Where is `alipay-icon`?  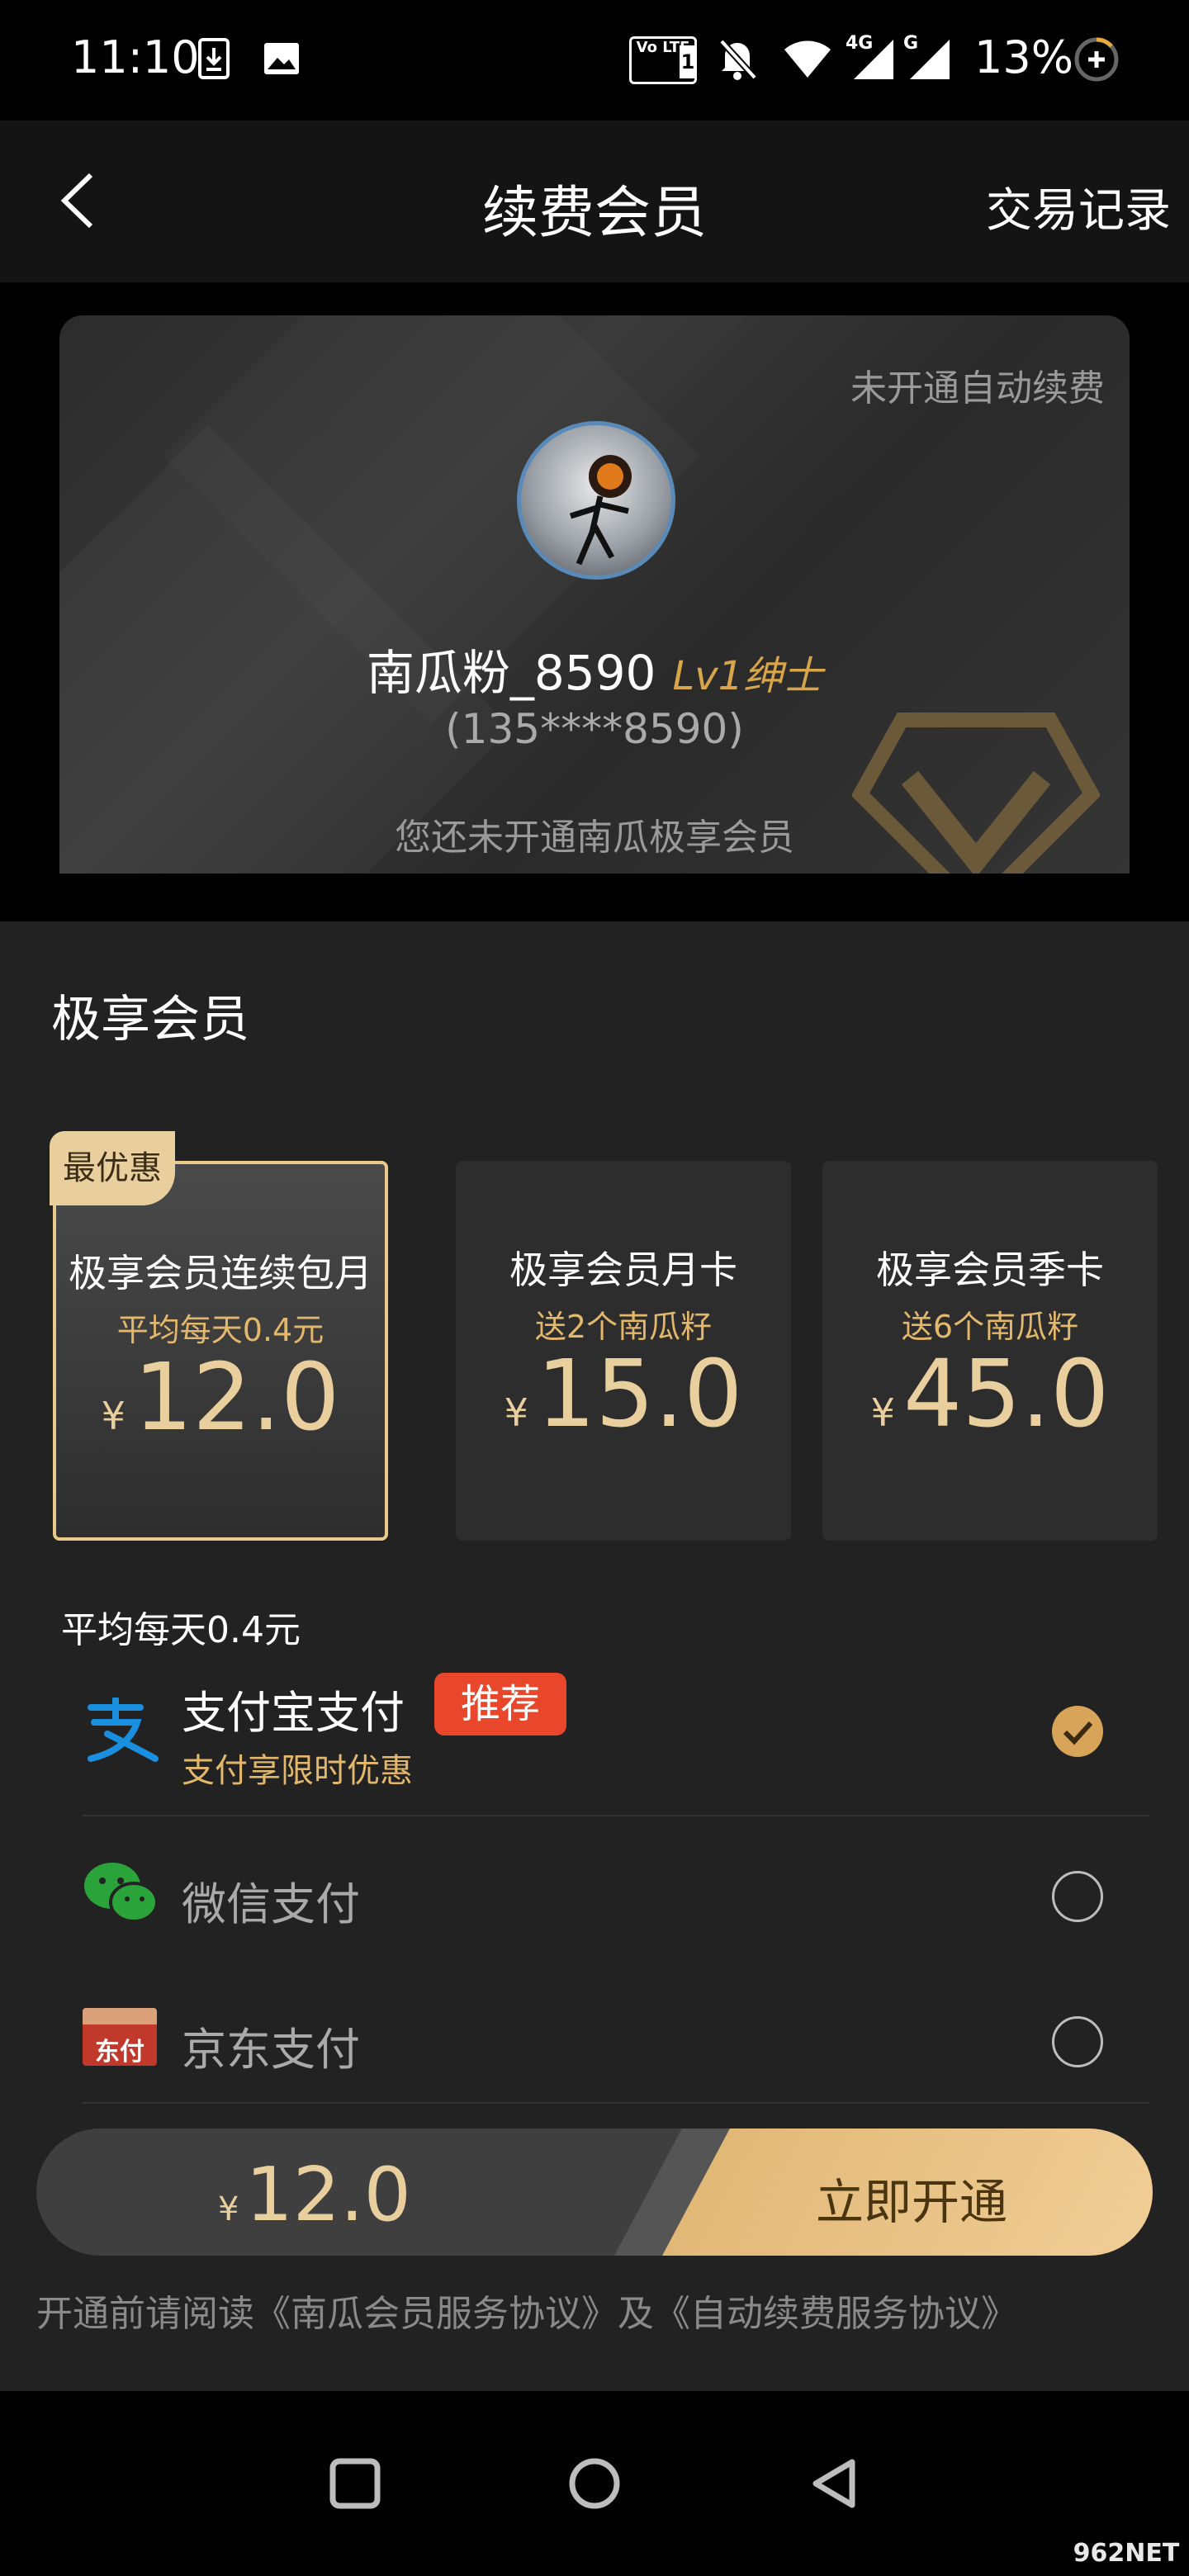 alipay-icon is located at coordinates (123, 1730).